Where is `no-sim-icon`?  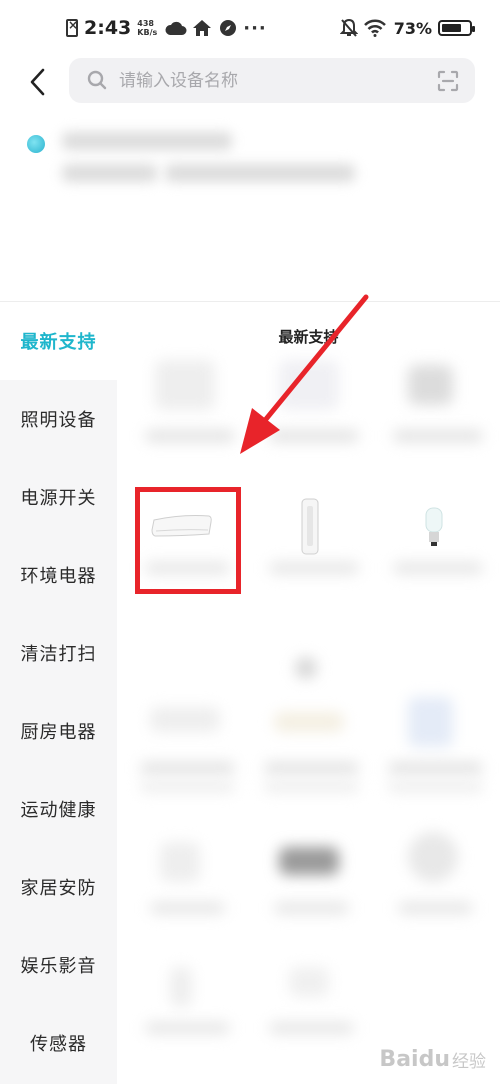
no-sim-icon is located at coordinates (72, 27).